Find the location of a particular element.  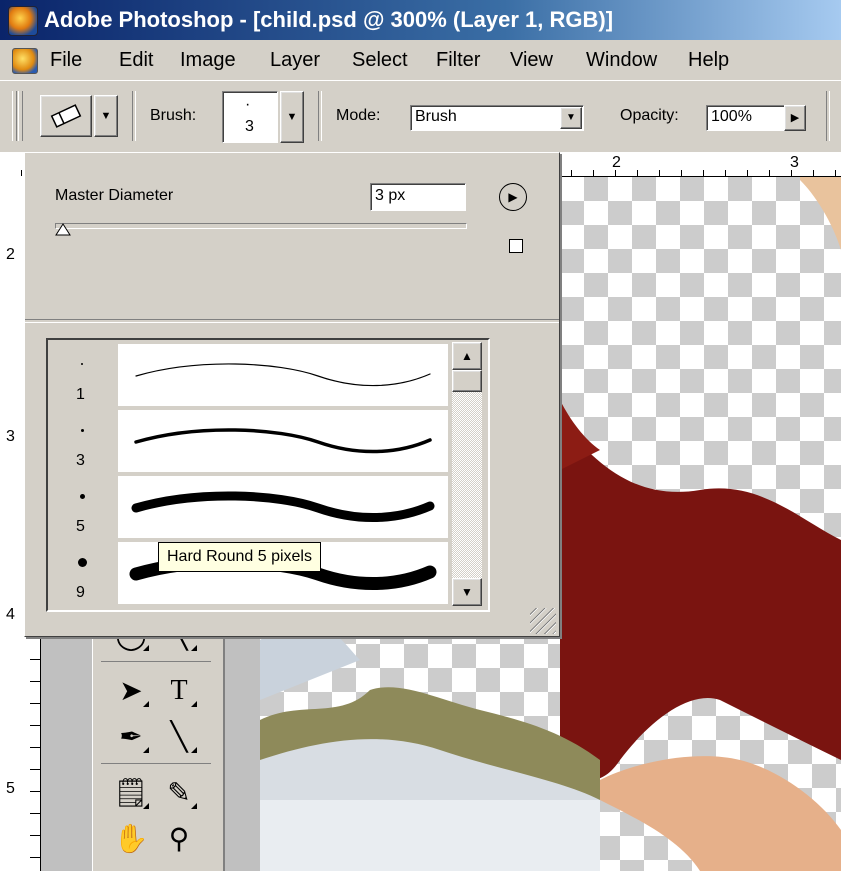

brush-size-label: 9 is located at coordinates (80, 592).